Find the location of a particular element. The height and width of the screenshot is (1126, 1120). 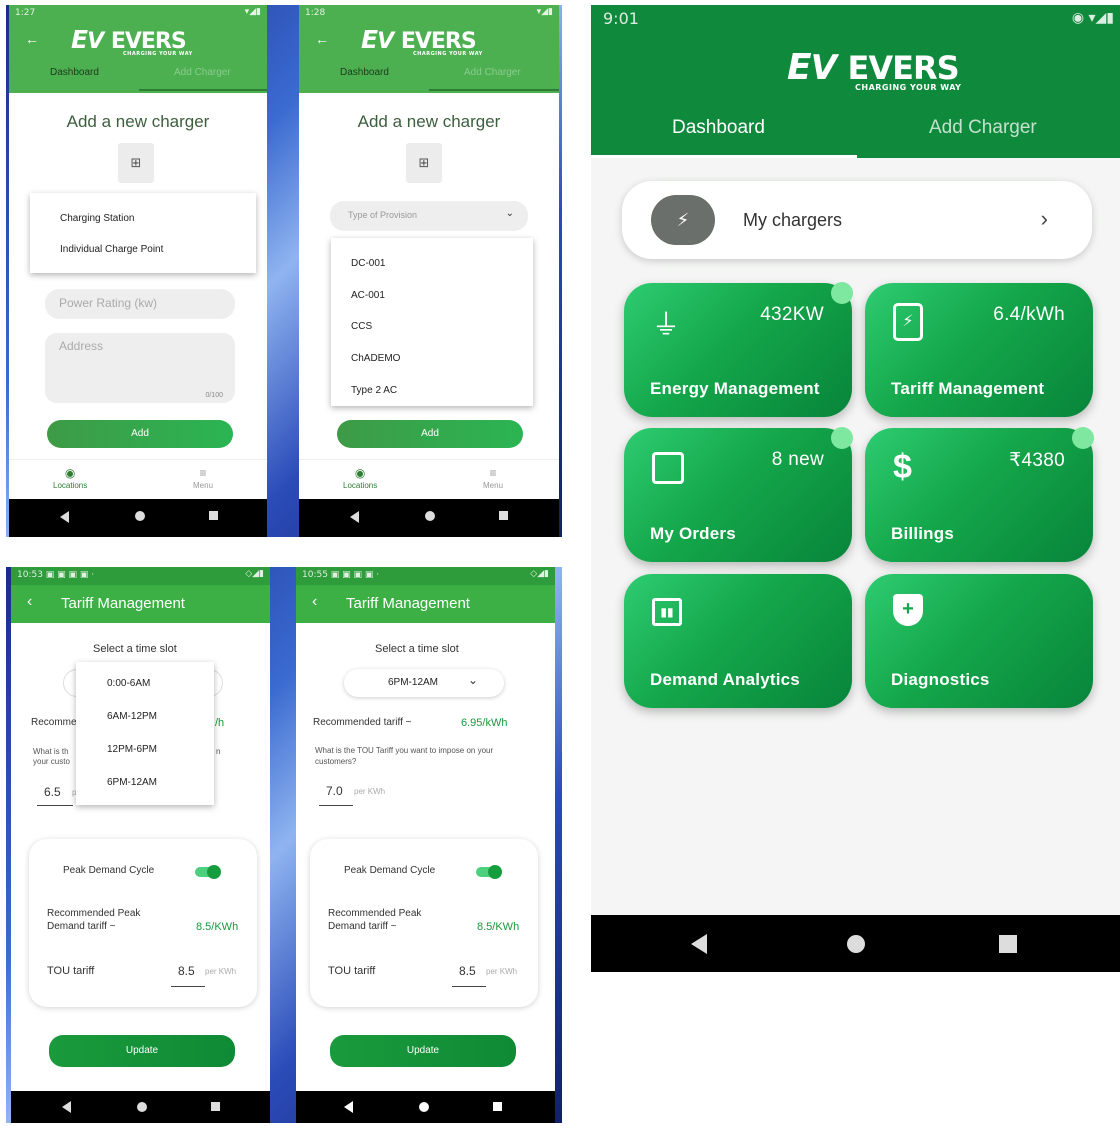

card-demand-analytics: ▮▮ Demand Analytics is located at coordinates (738, 641).